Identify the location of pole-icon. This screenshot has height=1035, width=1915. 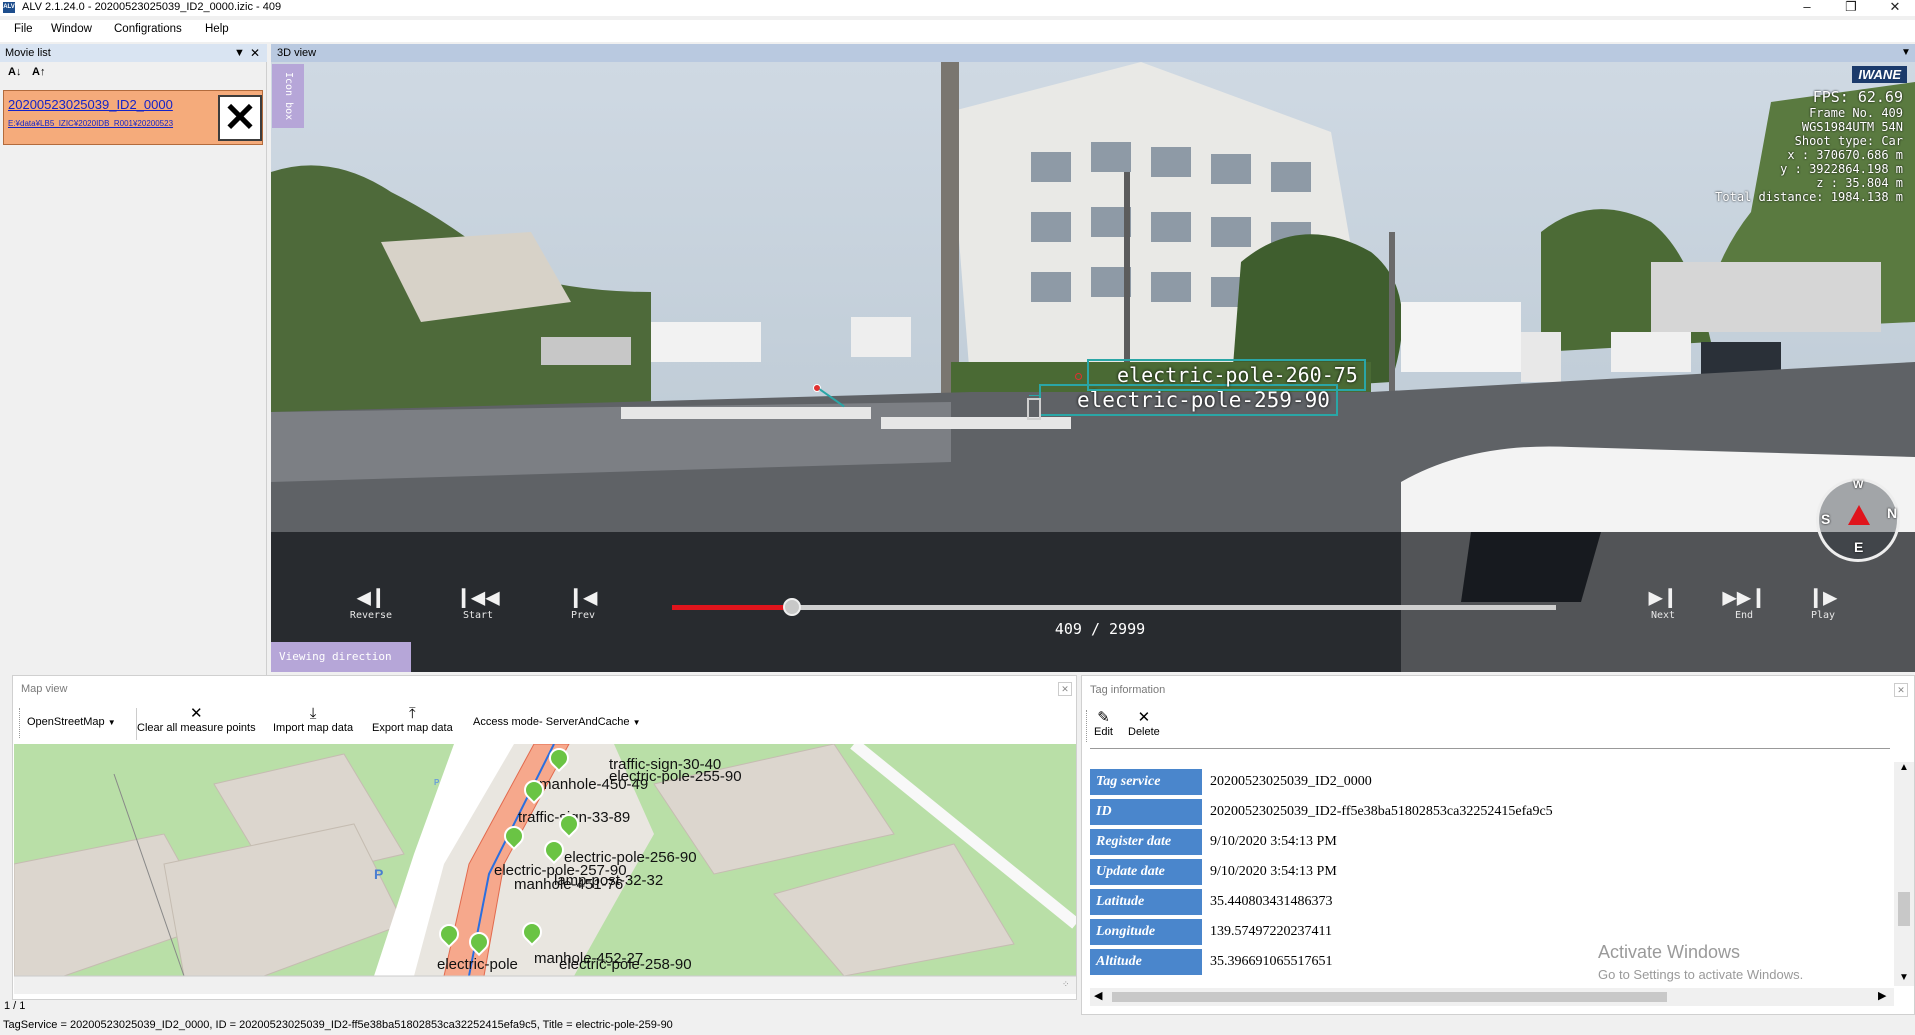
(1034, 409).